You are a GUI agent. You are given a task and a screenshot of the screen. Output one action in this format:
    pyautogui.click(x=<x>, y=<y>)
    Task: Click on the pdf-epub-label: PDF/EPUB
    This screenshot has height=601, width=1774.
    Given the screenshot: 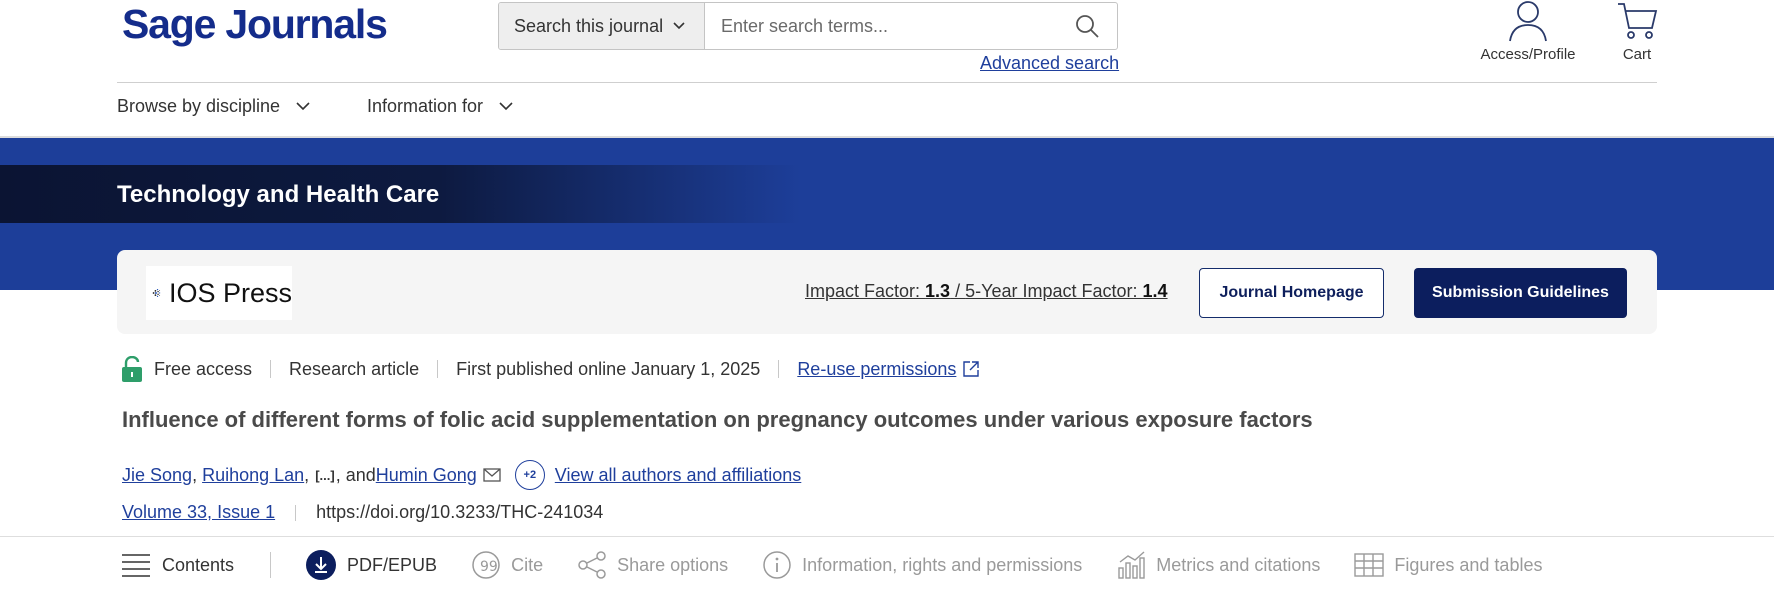 What is the action you would take?
    pyautogui.click(x=392, y=564)
    